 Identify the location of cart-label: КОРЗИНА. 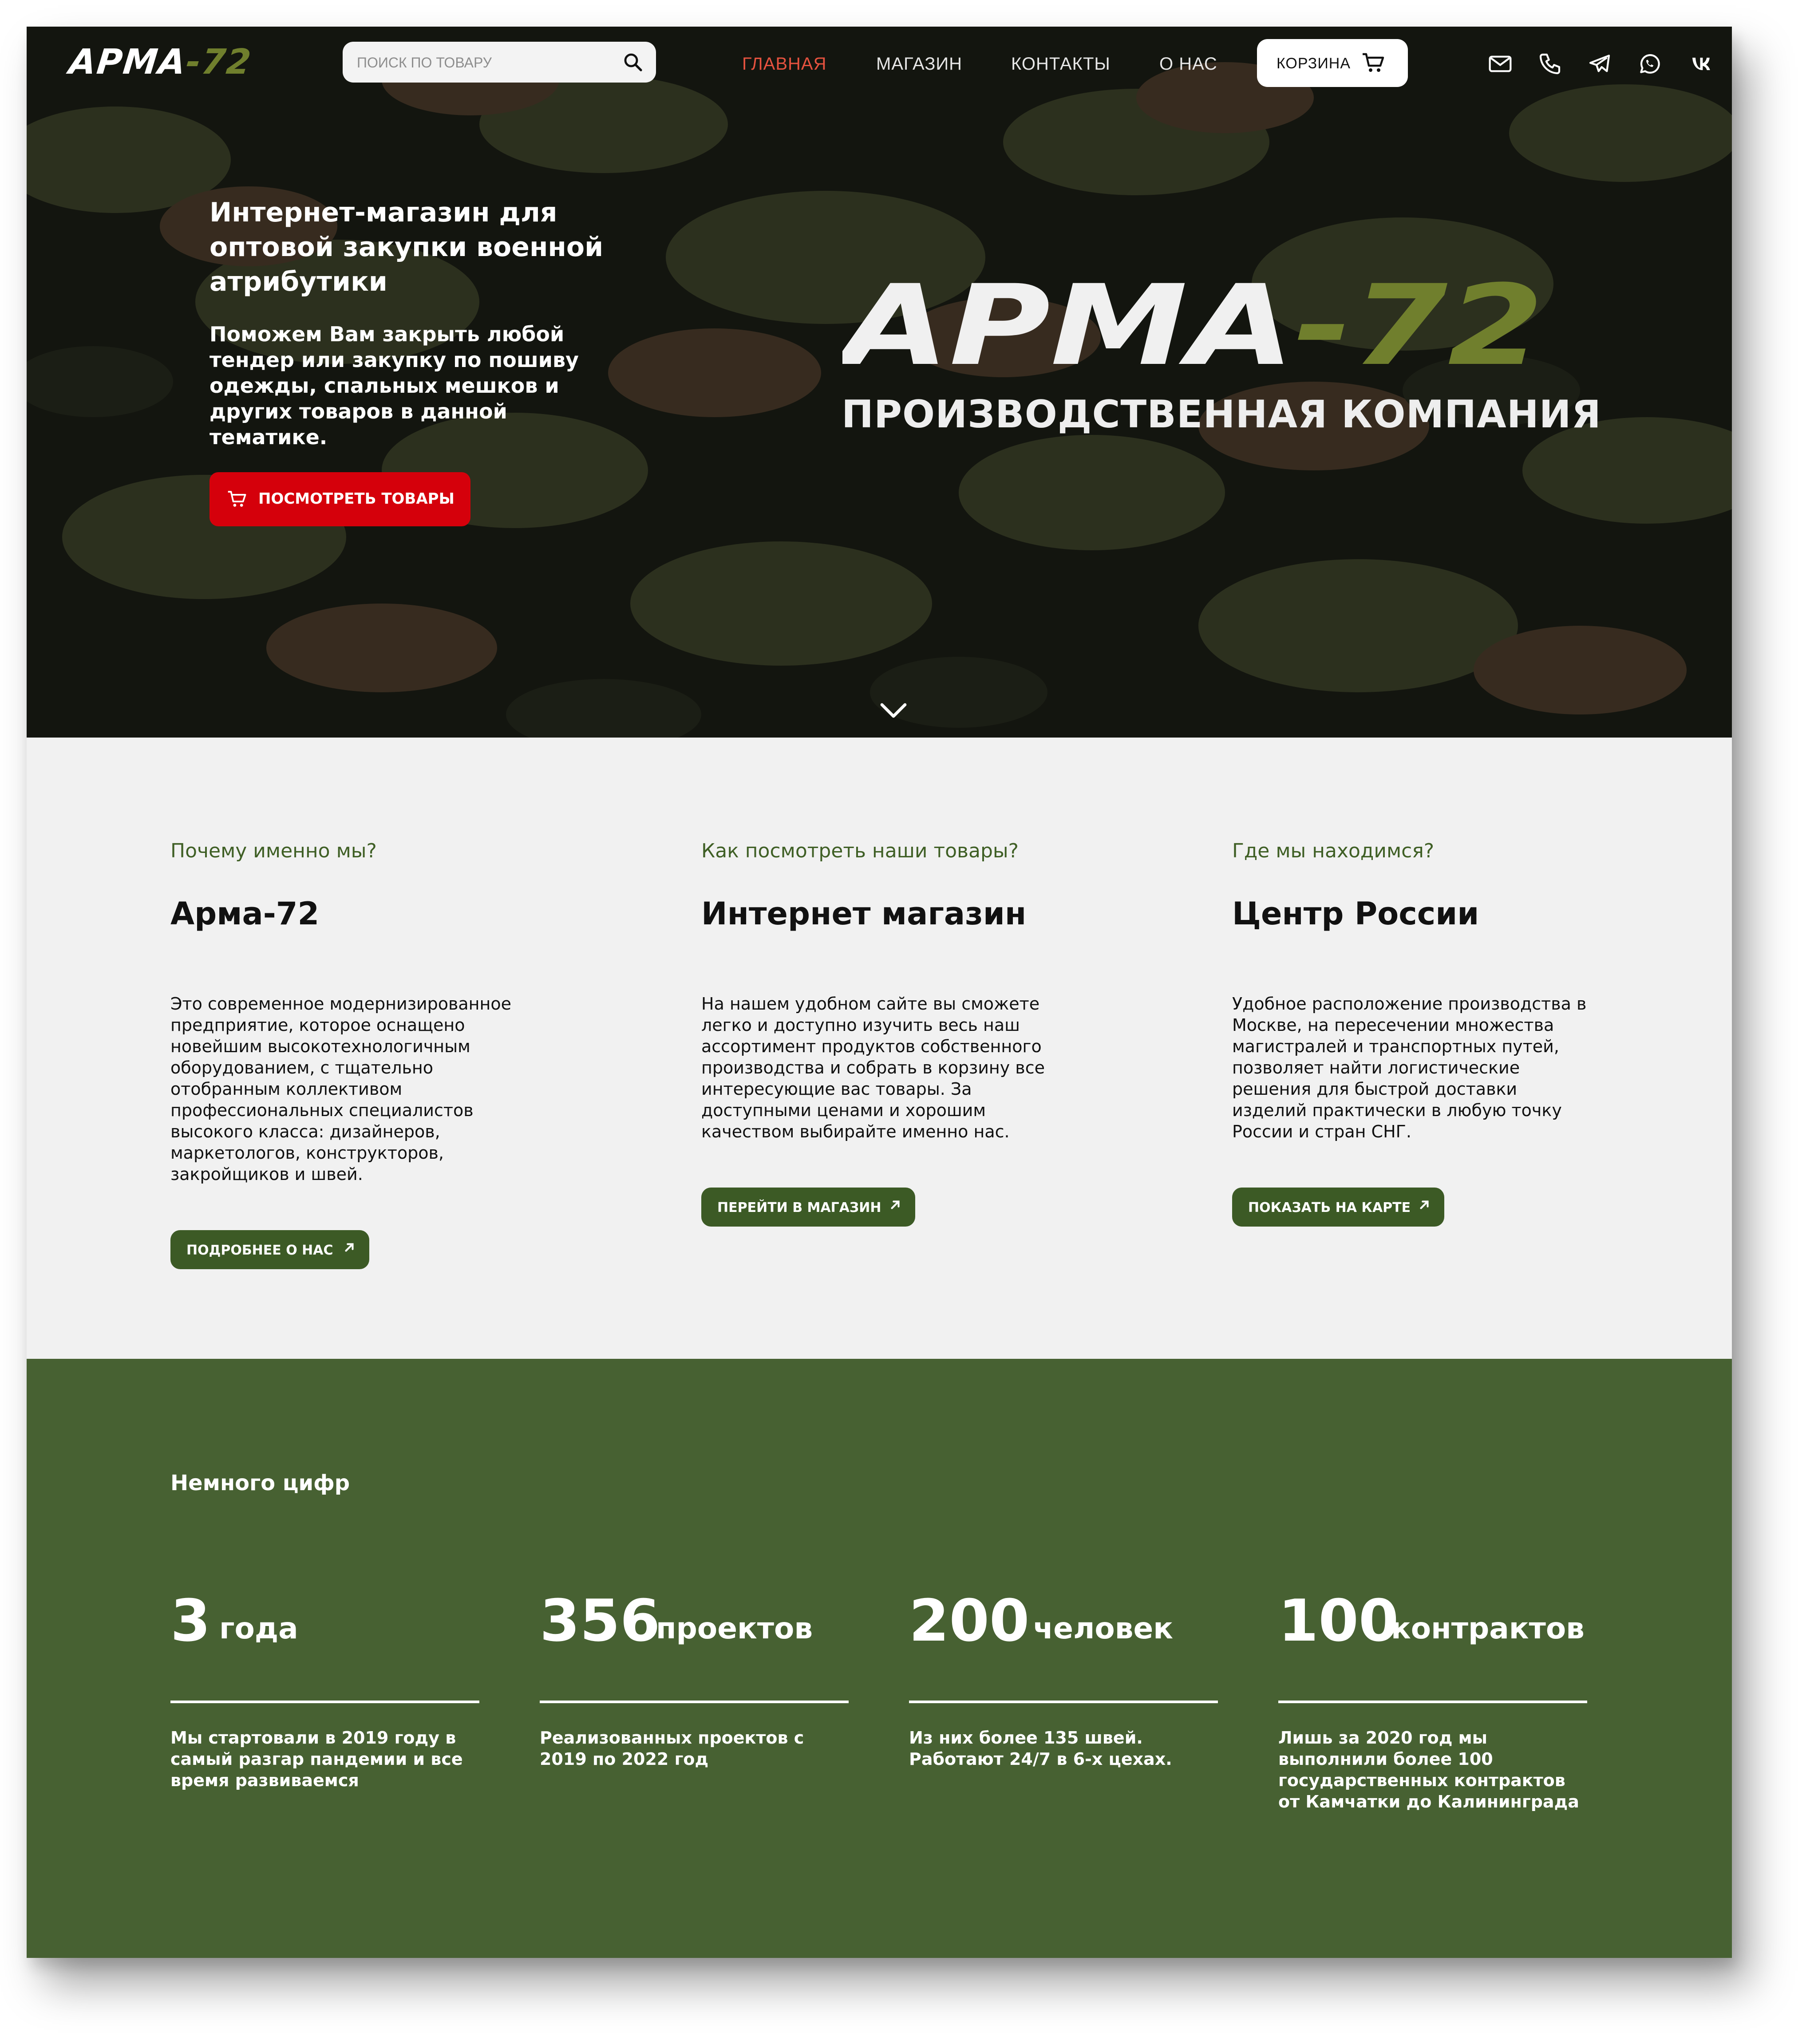
(1314, 63).